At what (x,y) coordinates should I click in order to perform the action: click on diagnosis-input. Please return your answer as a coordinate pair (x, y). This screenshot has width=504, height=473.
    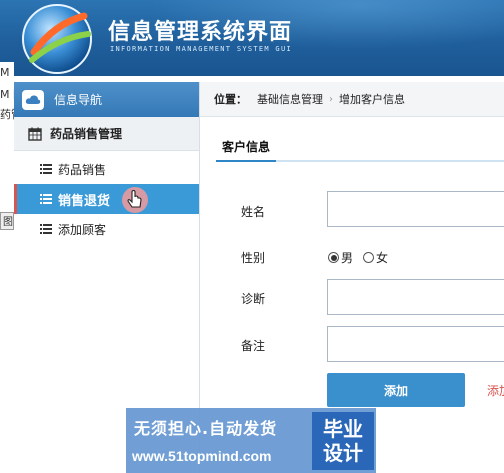
    Looking at the image, I should click on (415, 297).